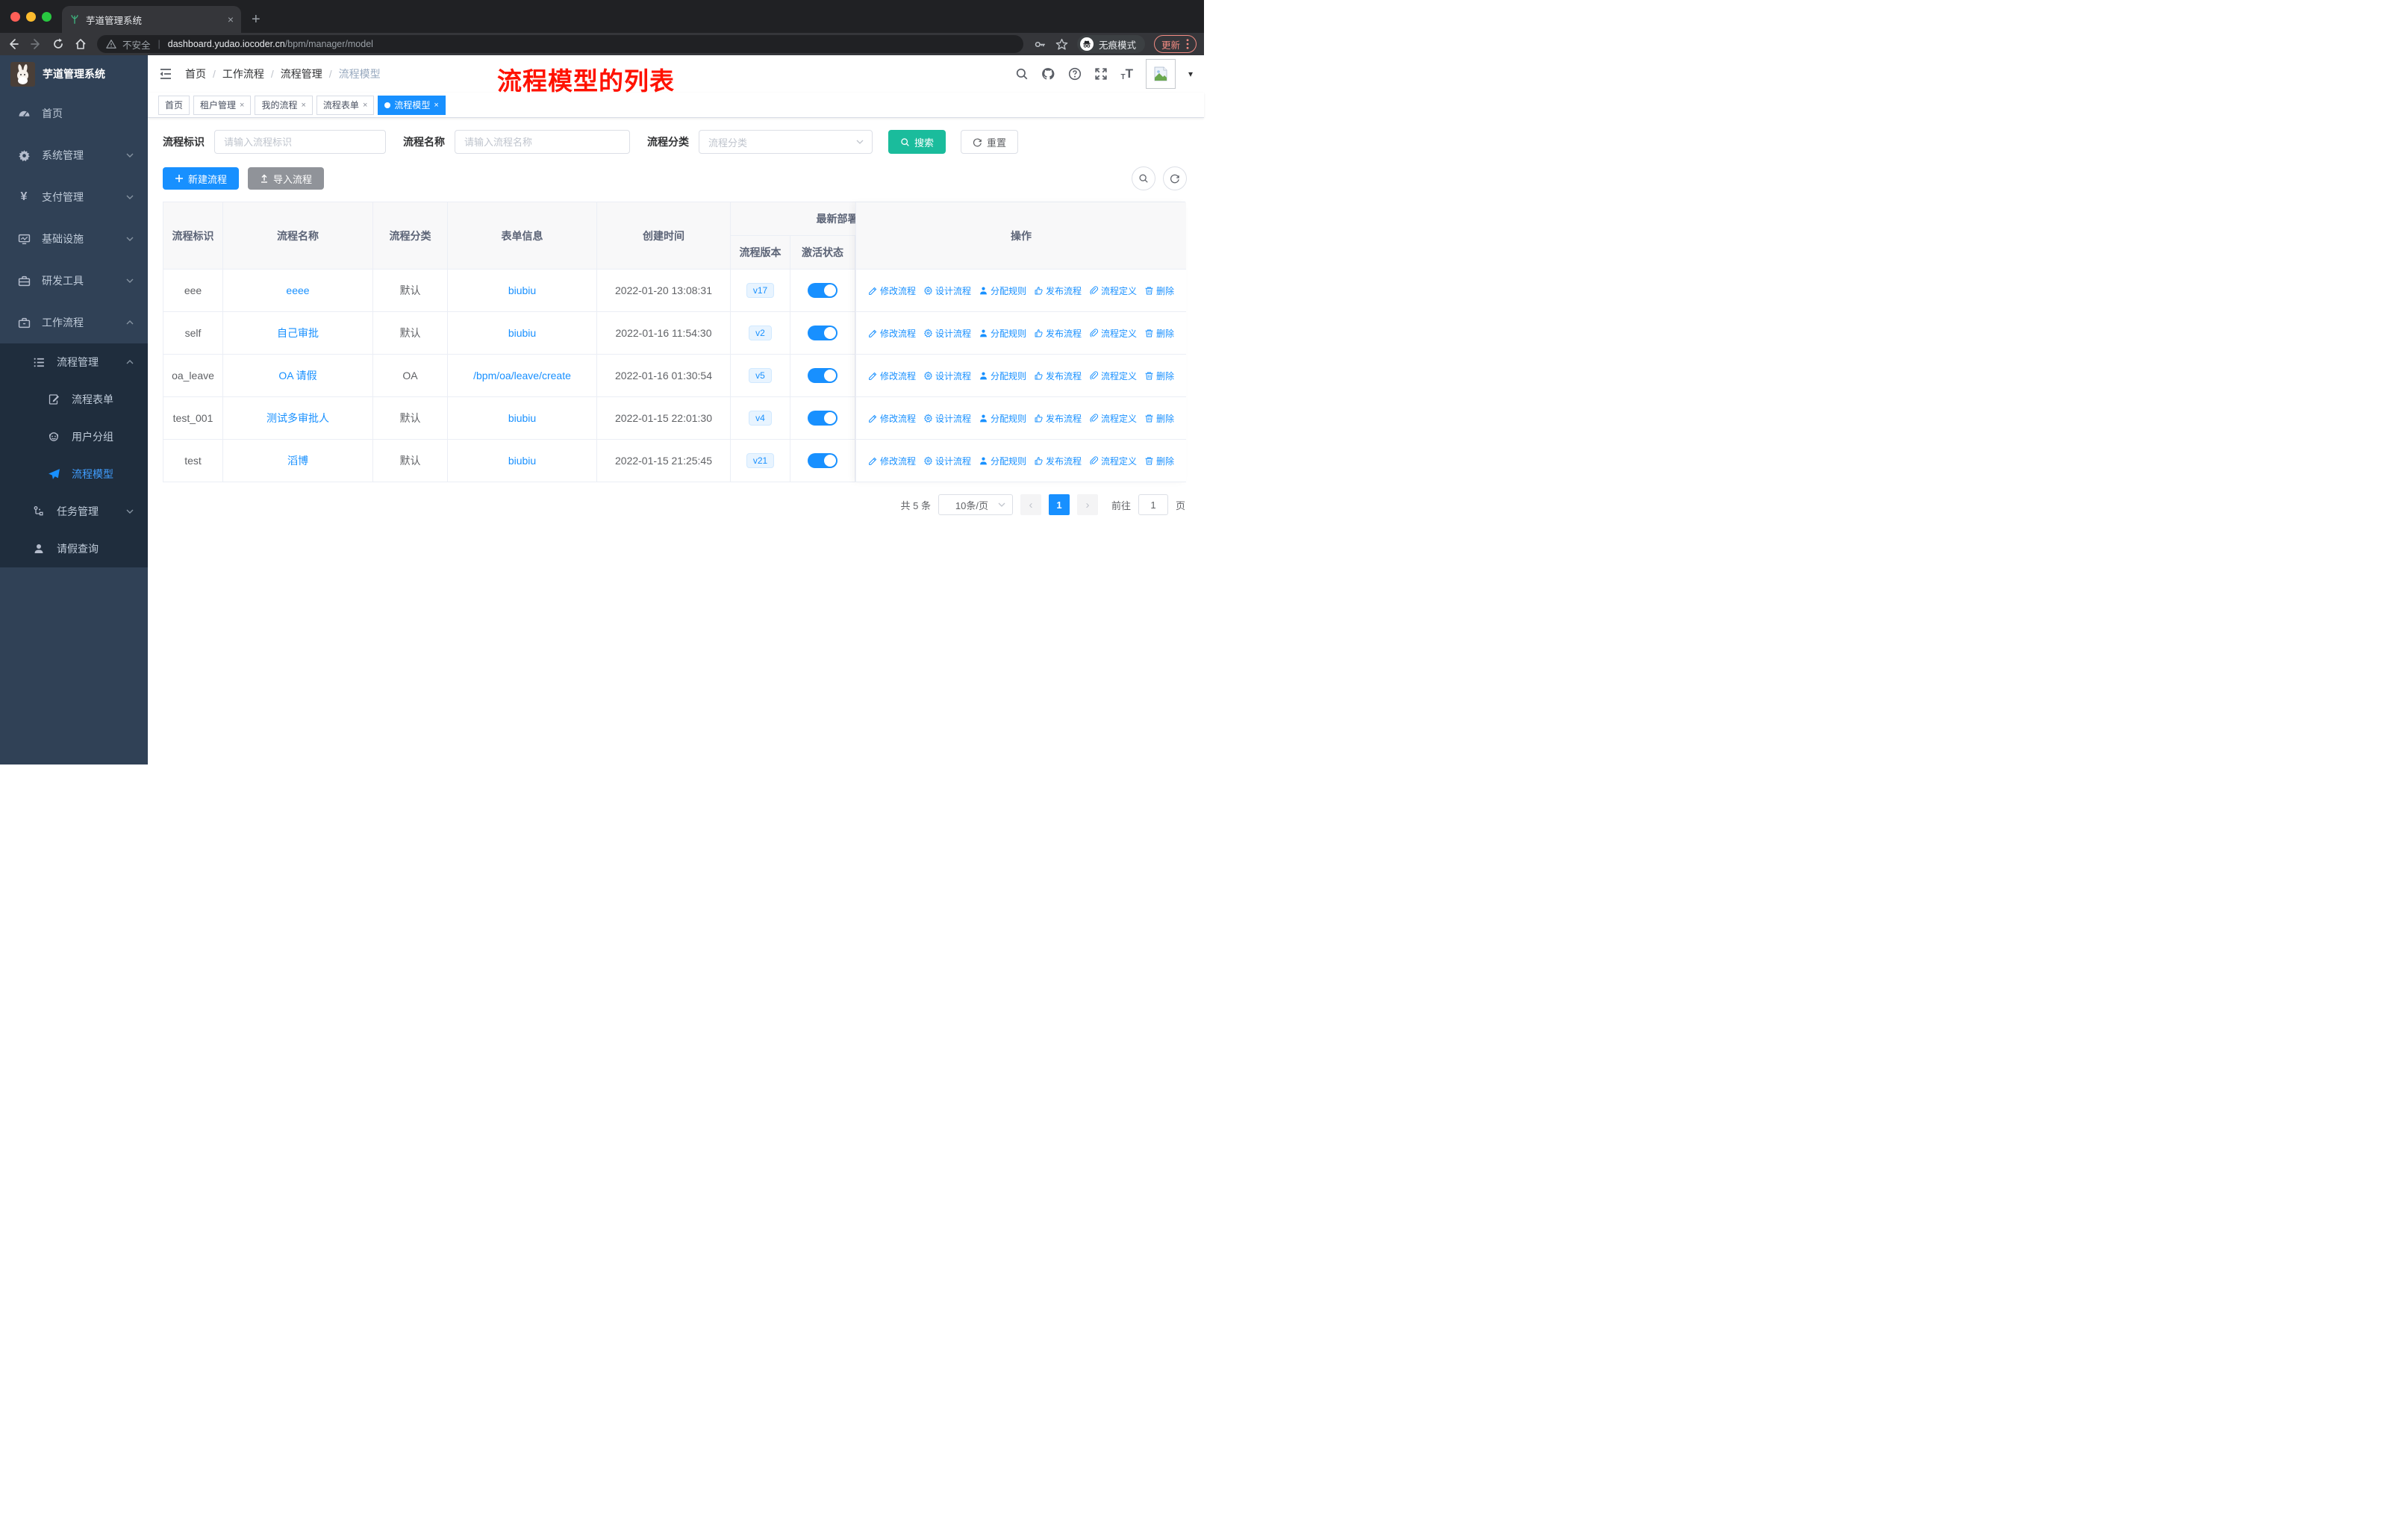 The image size is (2408, 1529). I want to click on security-label: 不安全, so click(136, 44).